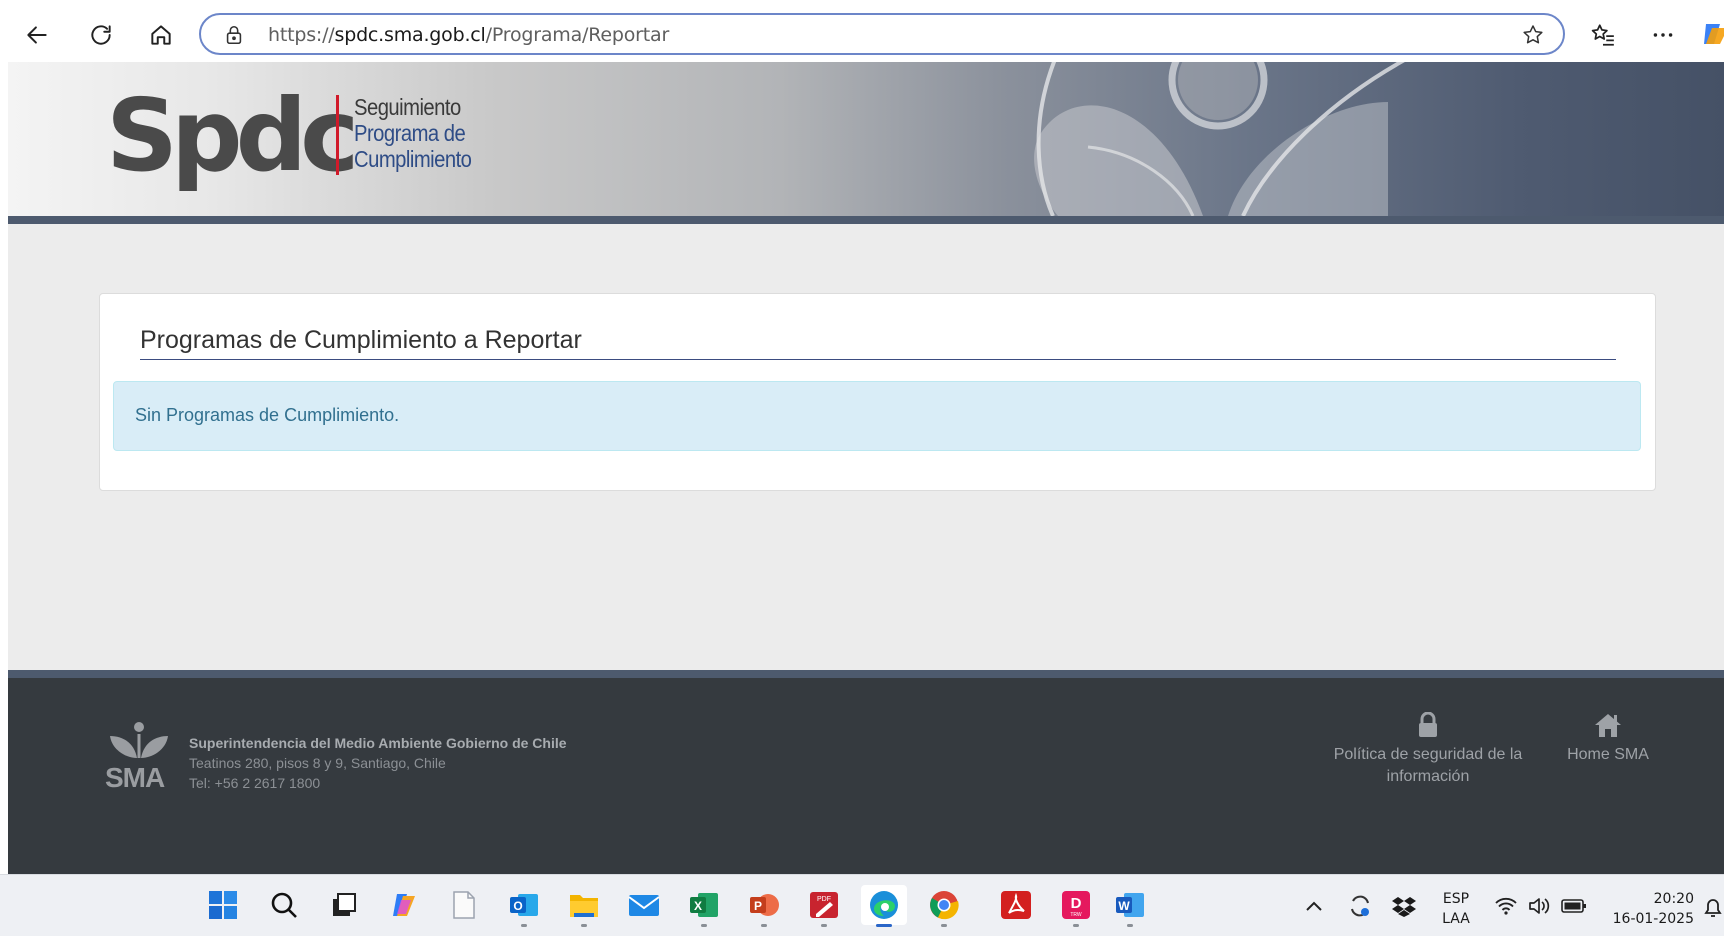 This screenshot has width=1724, height=936. I want to click on logo-divider, so click(337, 135).